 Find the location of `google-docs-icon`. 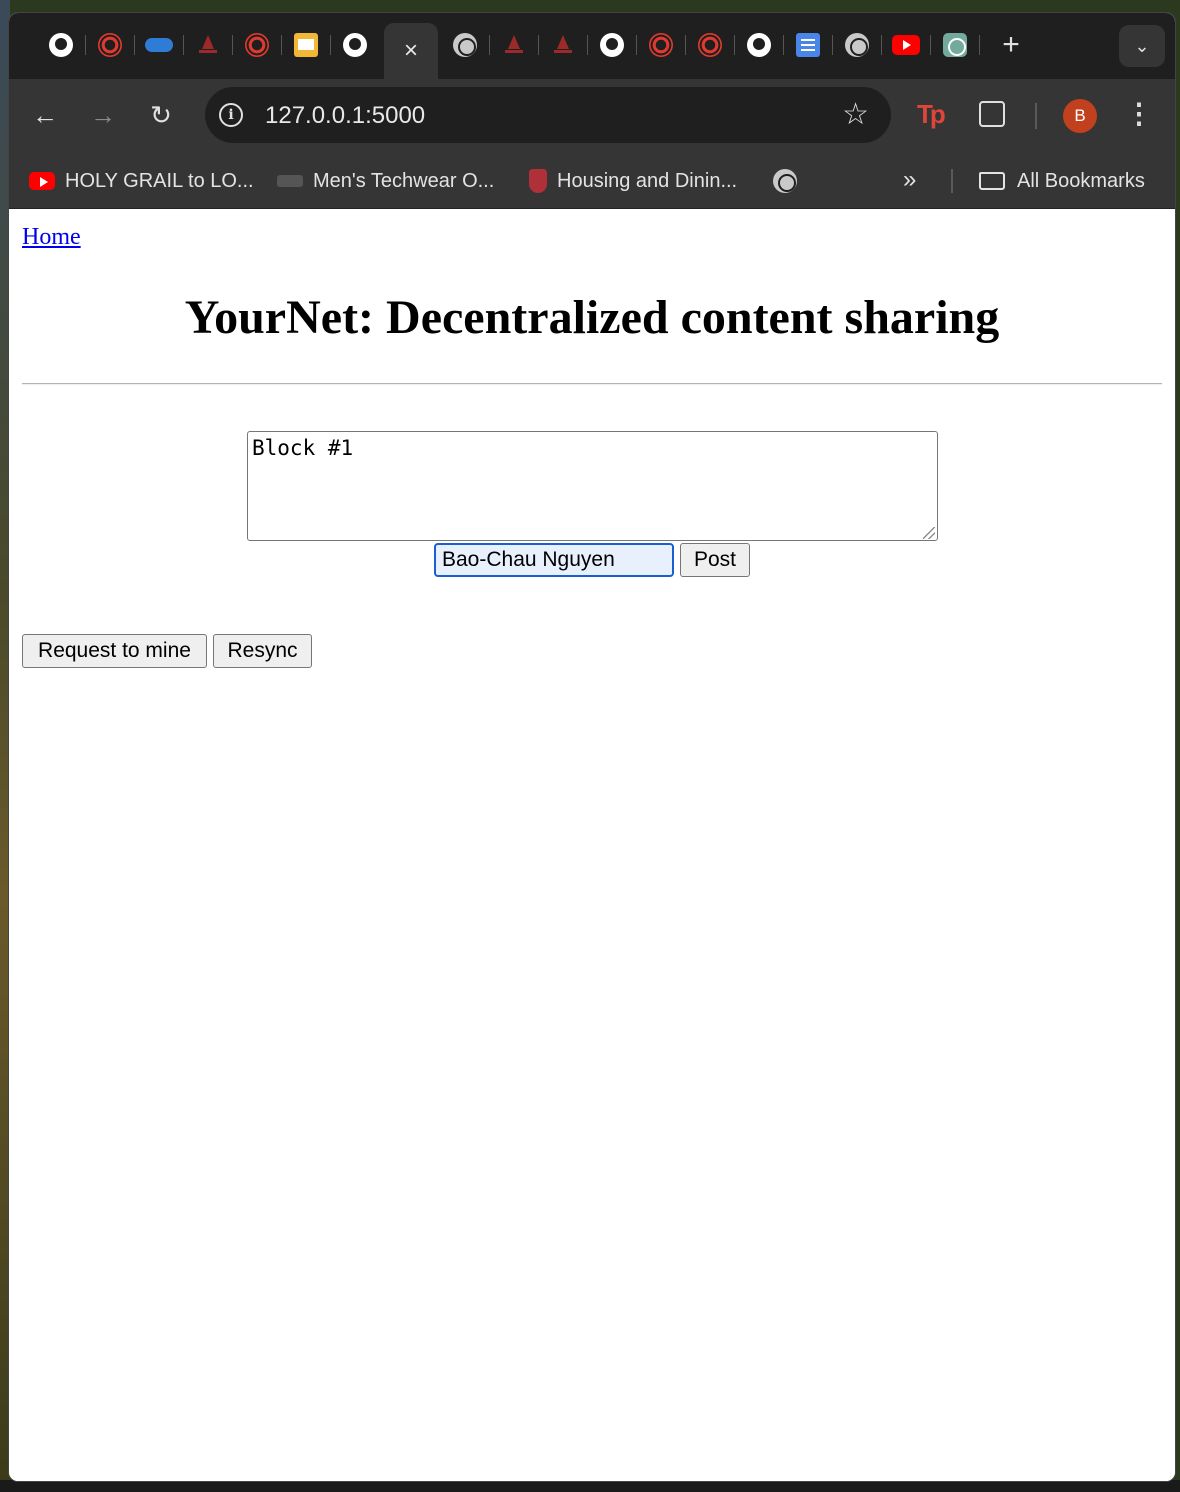

google-docs-icon is located at coordinates (808, 45).